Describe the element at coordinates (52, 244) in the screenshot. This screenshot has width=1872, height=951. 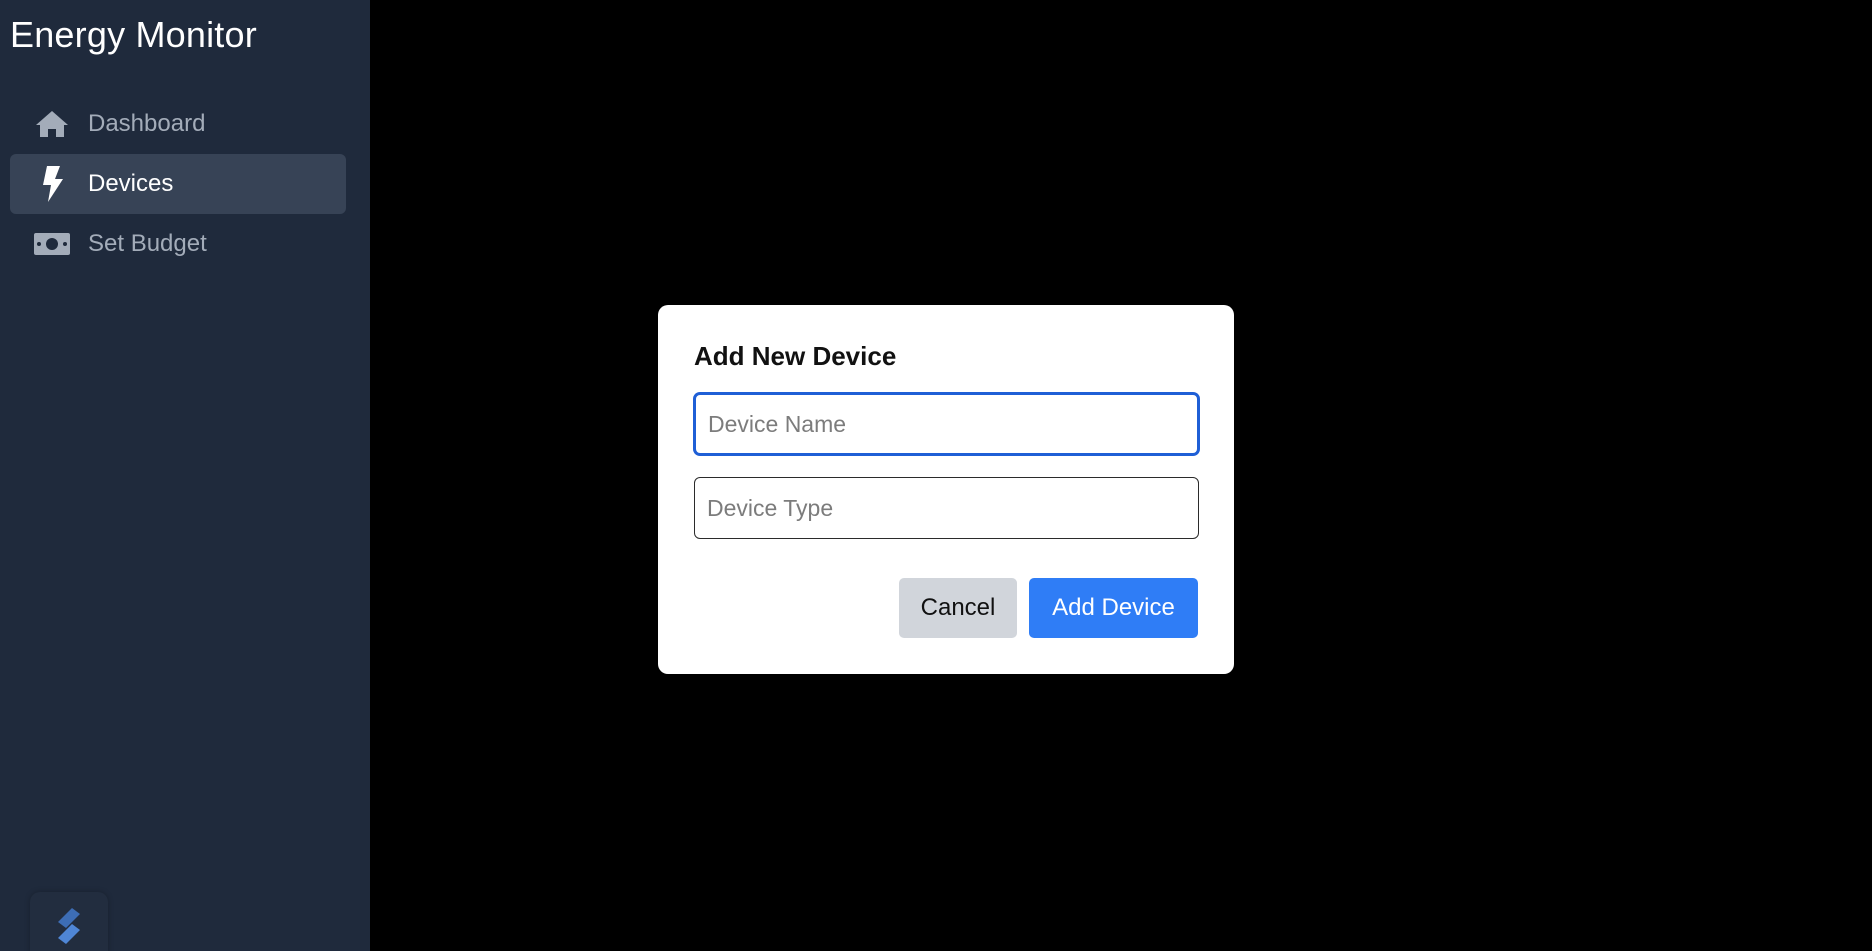
I see `money-bill-icon` at that location.